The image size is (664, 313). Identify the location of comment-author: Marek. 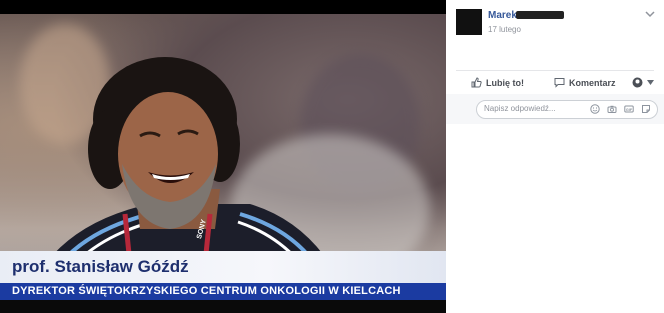
(502, 15).